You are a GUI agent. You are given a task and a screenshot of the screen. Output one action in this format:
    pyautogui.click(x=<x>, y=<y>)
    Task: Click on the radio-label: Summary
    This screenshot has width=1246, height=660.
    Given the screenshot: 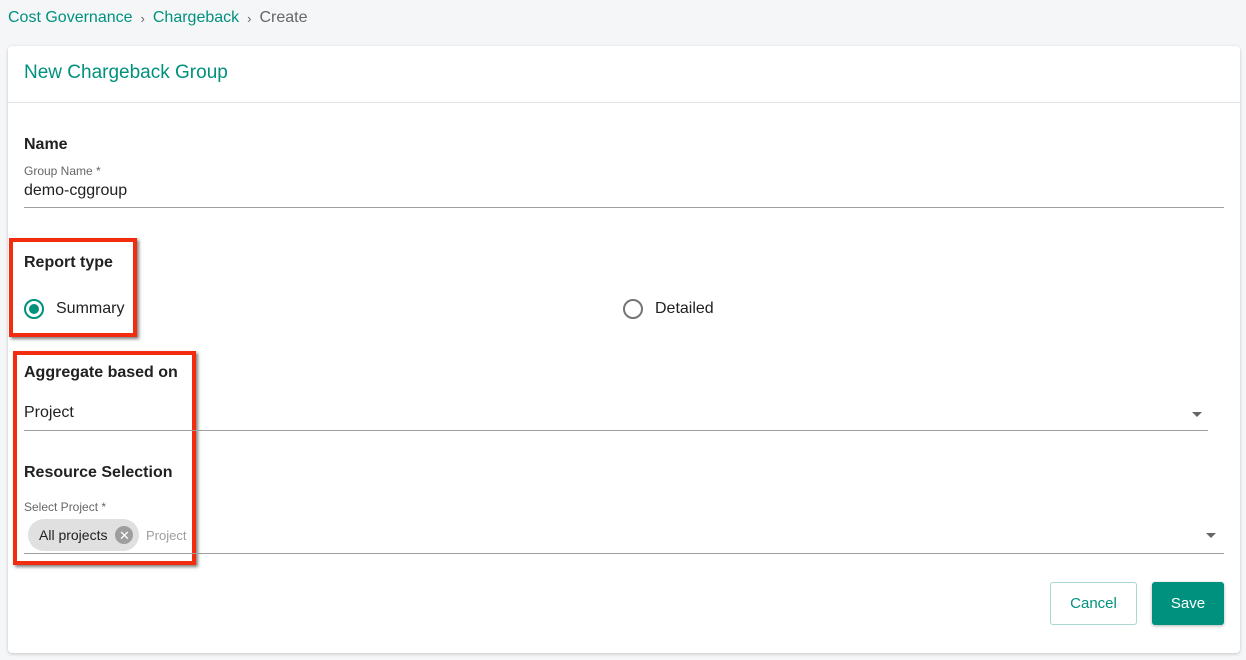 What is the action you would take?
    pyautogui.click(x=90, y=308)
    